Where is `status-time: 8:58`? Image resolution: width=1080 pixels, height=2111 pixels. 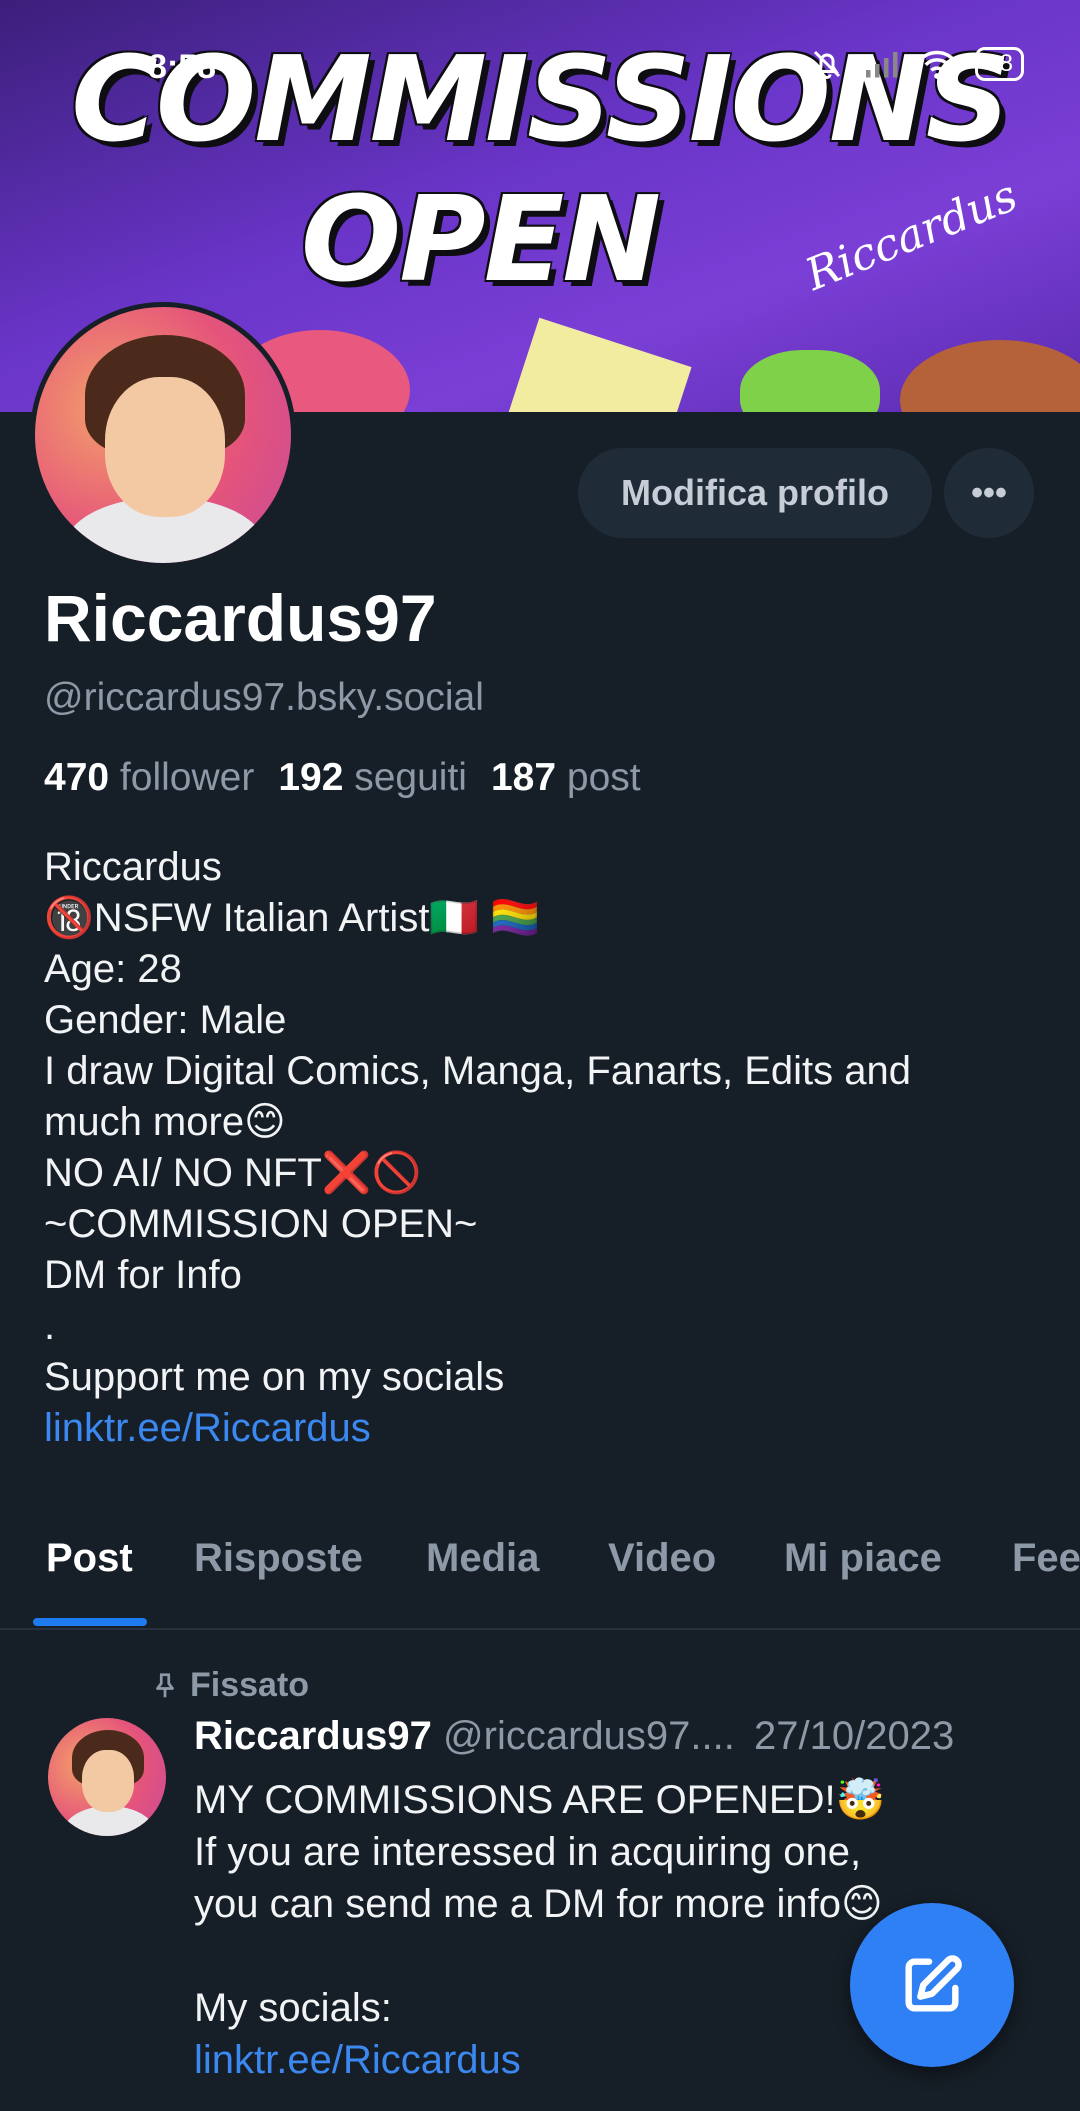 status-time: 8:58 is located at coordinates (182, 67).